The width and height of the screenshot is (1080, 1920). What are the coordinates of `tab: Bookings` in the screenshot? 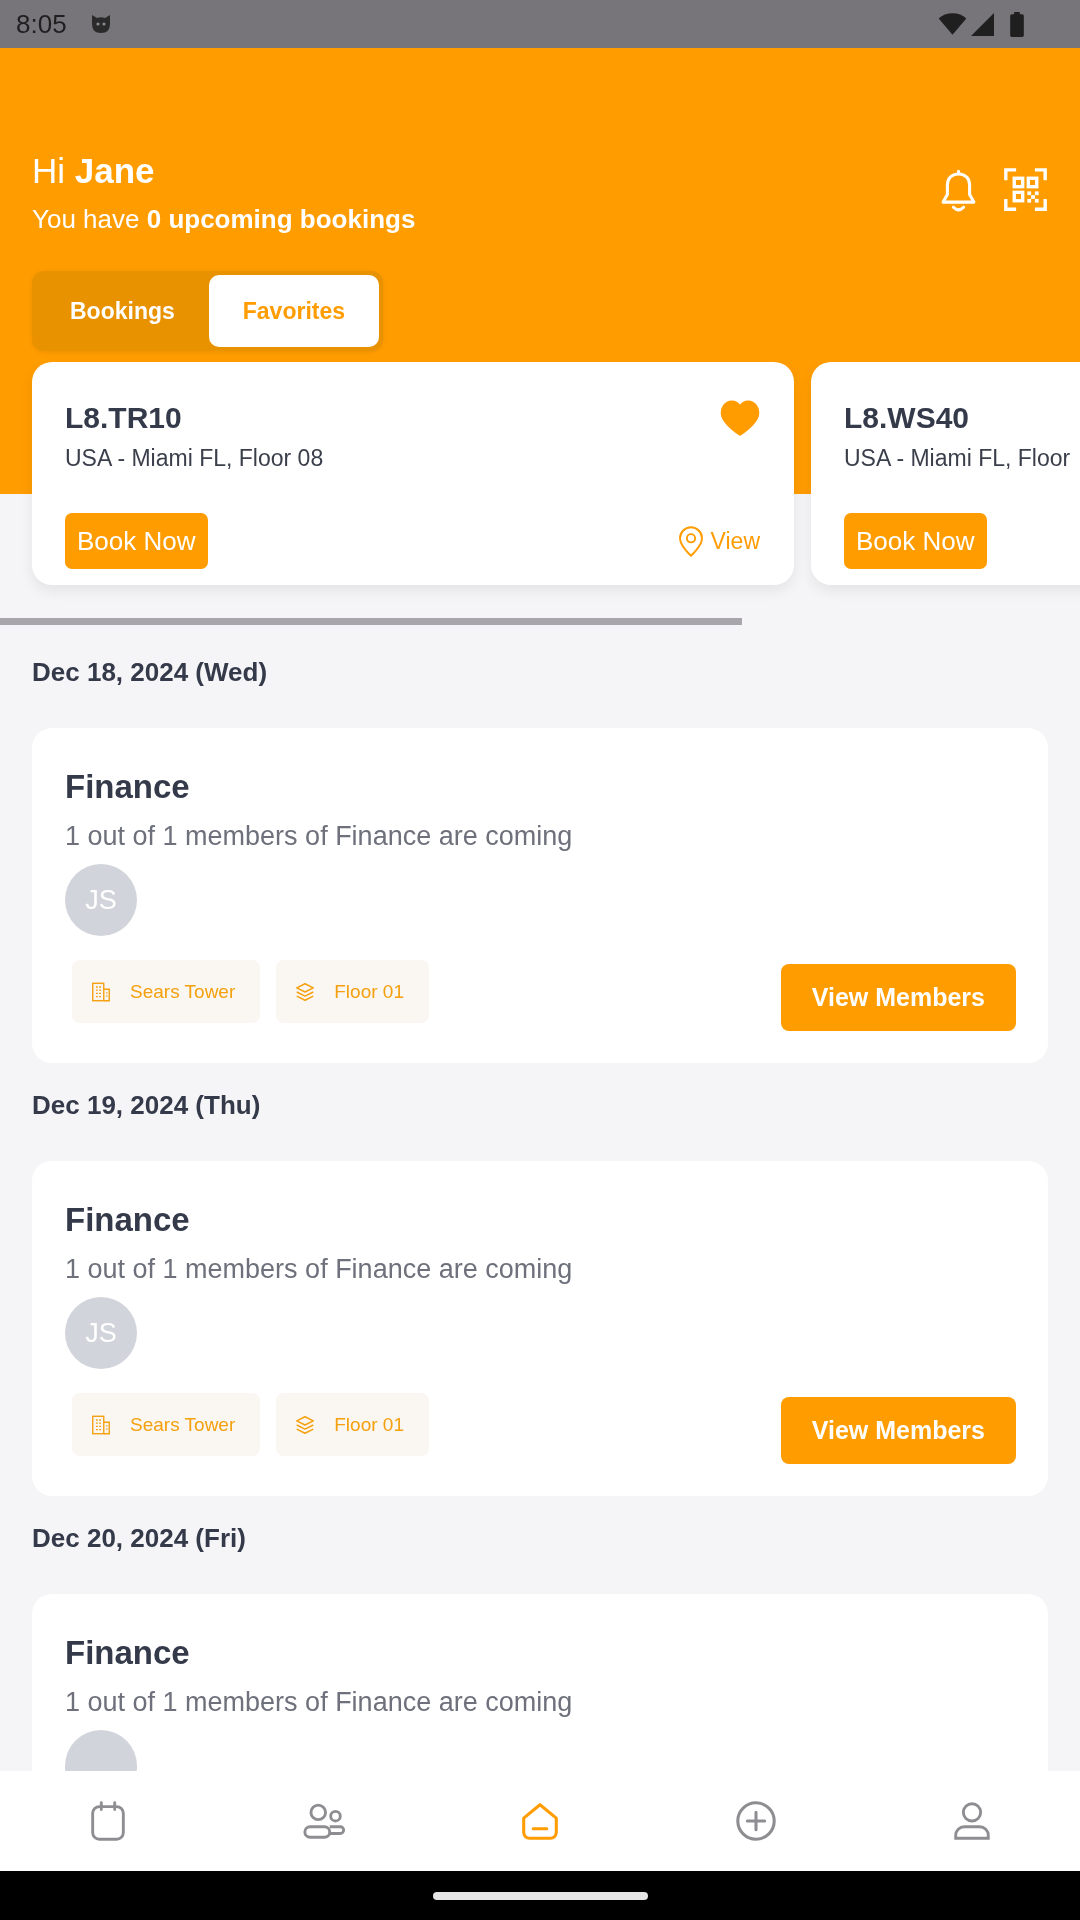 It's located at (122, 311).